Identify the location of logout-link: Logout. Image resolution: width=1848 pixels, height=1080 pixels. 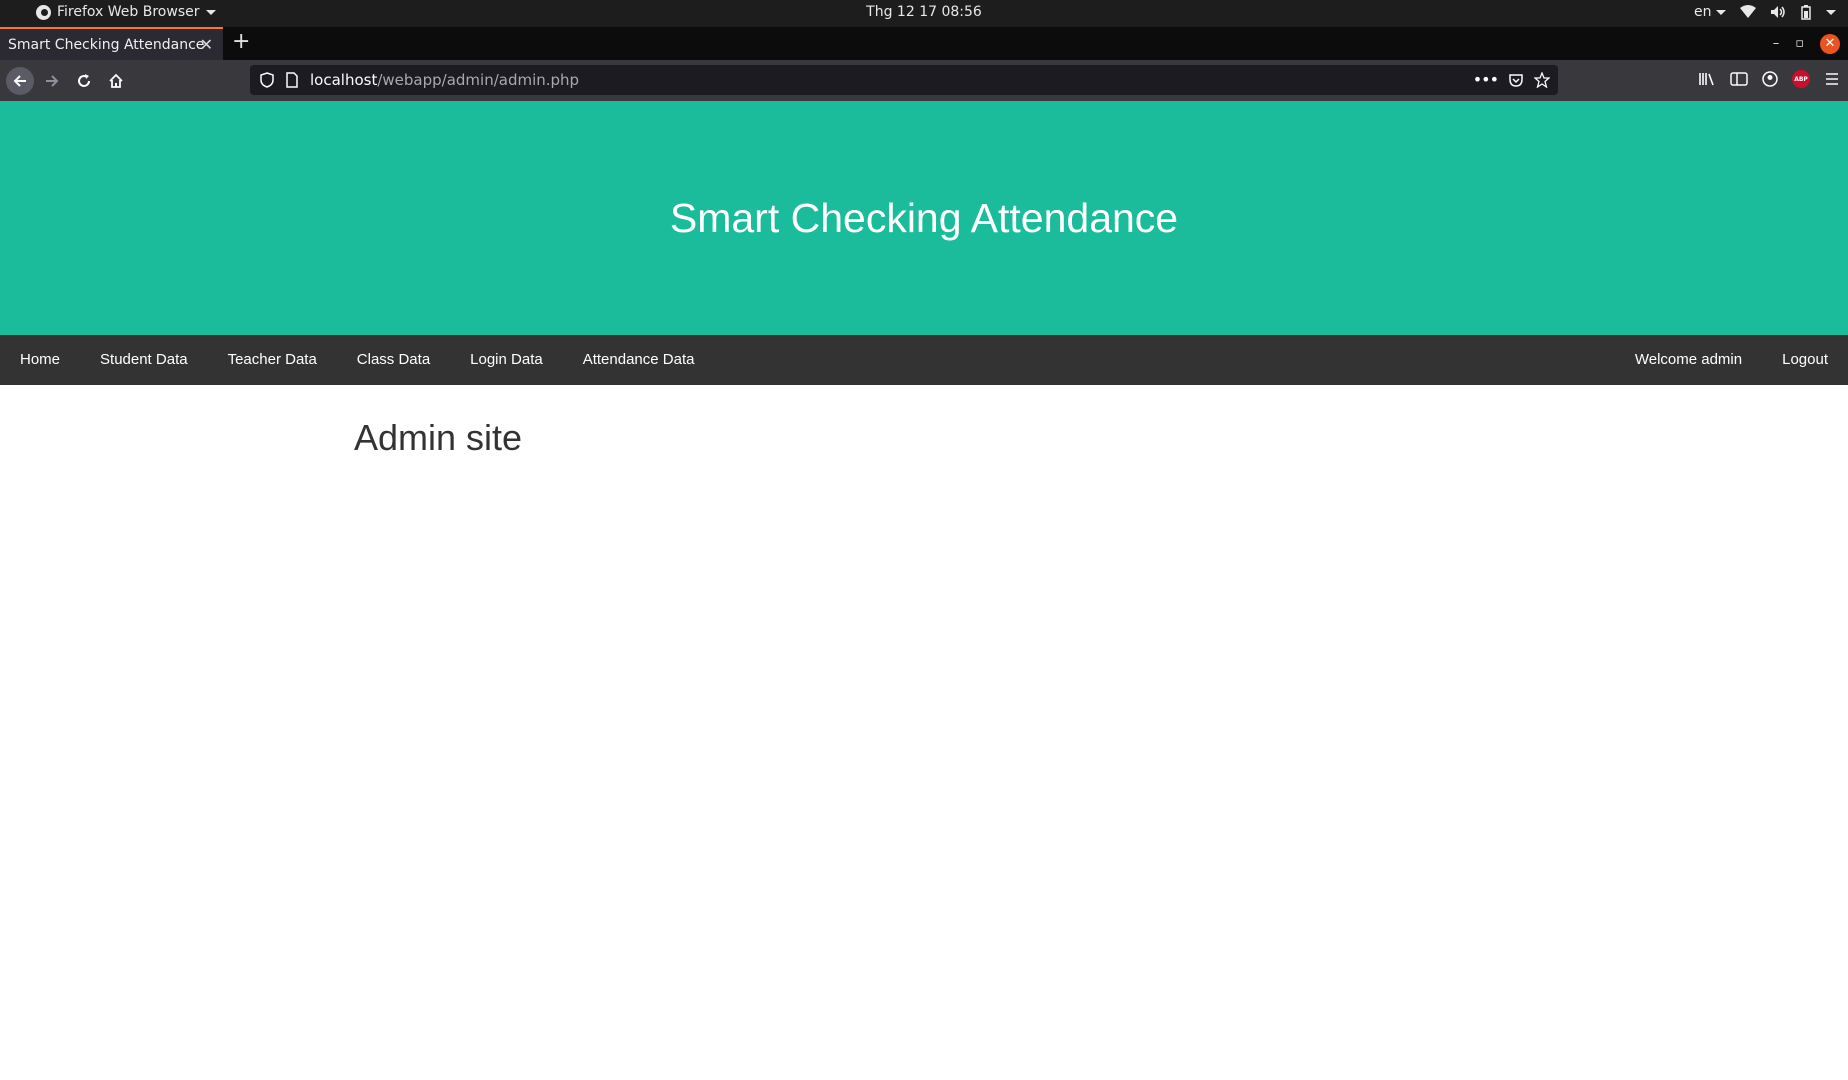
(1805, 360).